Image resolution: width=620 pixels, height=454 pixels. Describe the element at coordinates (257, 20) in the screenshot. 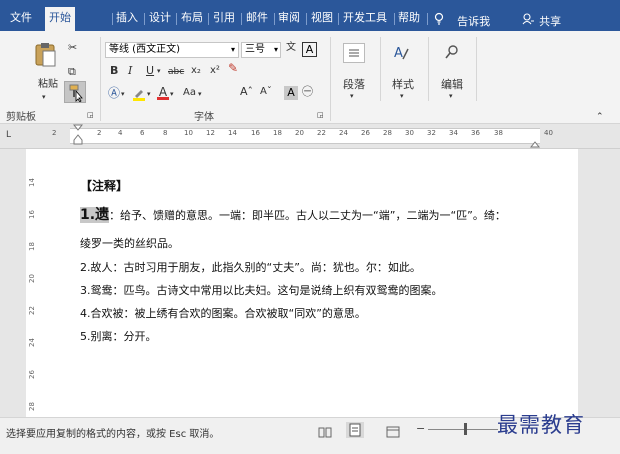

I see `tab-mailings: 邮件` at that location.